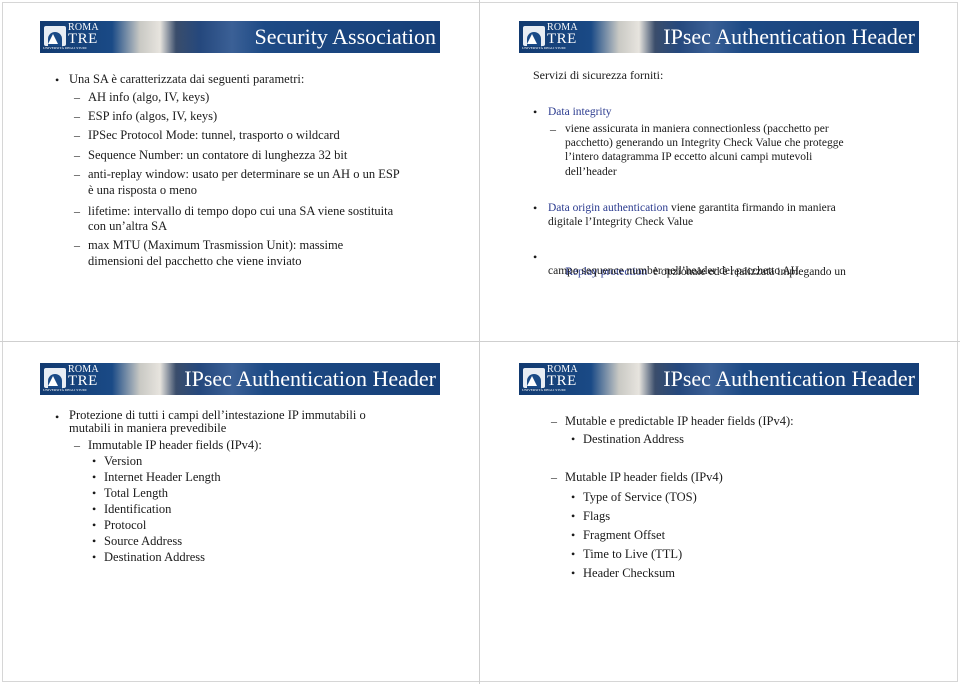 The height and width of the screenshot is (684, 960). I want to click on service-text-line2: digitale l’Integrity Check Value, so click(621, 222).